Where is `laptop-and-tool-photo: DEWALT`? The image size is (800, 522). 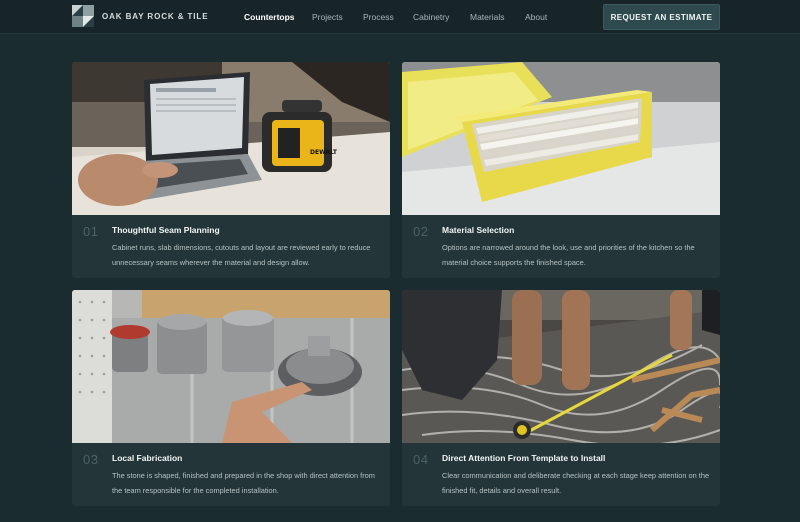
laptop-and-tool-photo: DEWALT is located at coordinates (231, 138).